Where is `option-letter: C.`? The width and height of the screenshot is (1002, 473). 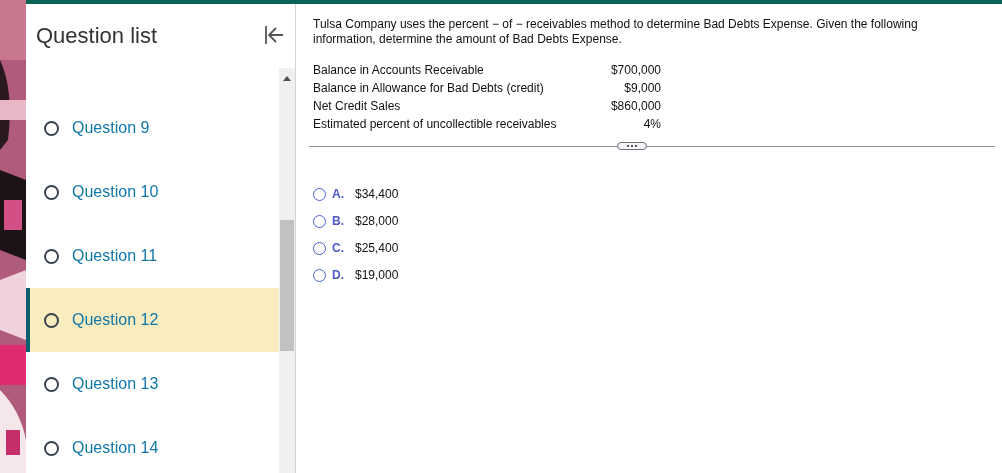 option-letter: C. is located at coordinates (338, 248).